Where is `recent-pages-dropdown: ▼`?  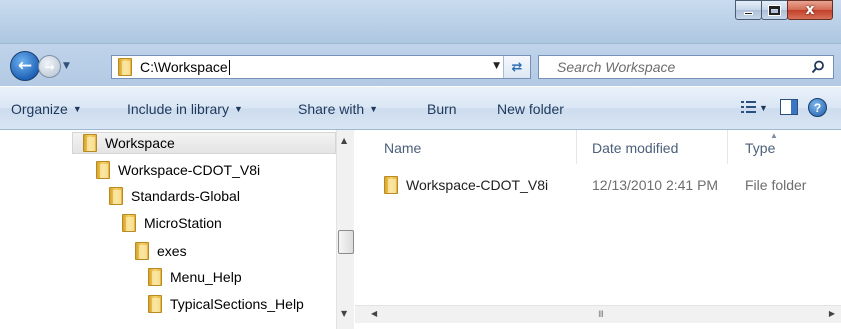 recent-pages-dropdown: ▼ is located at coordinates (66, 66).